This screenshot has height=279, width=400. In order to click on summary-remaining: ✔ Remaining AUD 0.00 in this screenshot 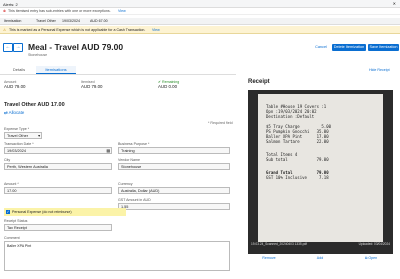, I will do `click(168, 84)`.